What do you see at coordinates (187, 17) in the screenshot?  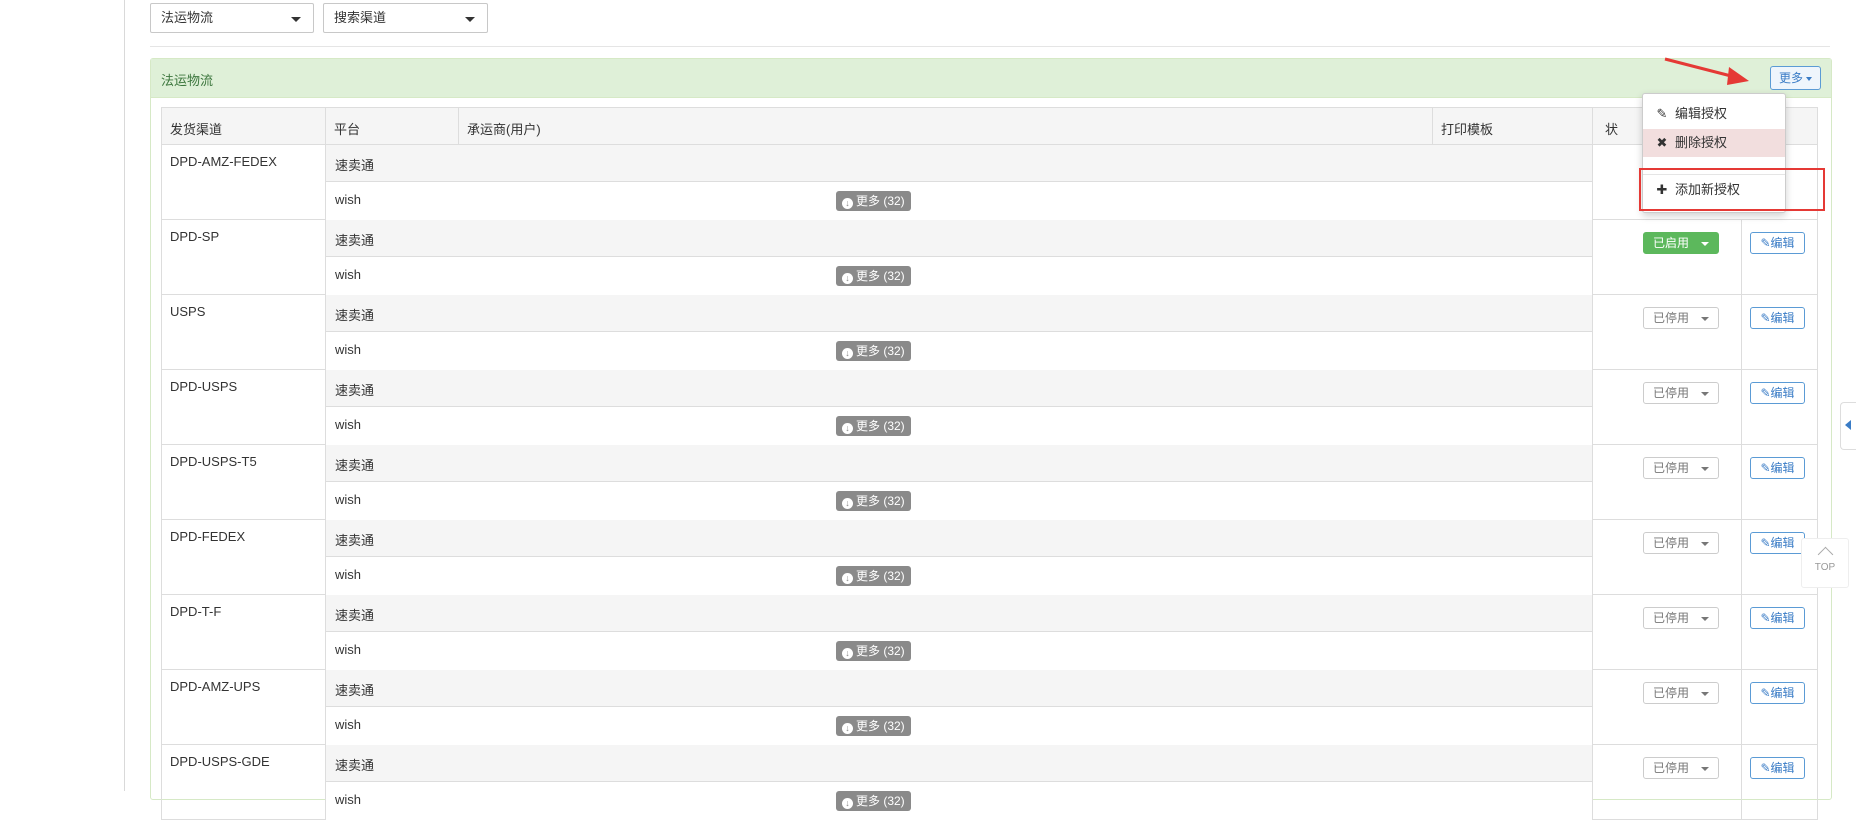 I see `logistics-select-value: 法运物流` at bounding box center [187, 17].